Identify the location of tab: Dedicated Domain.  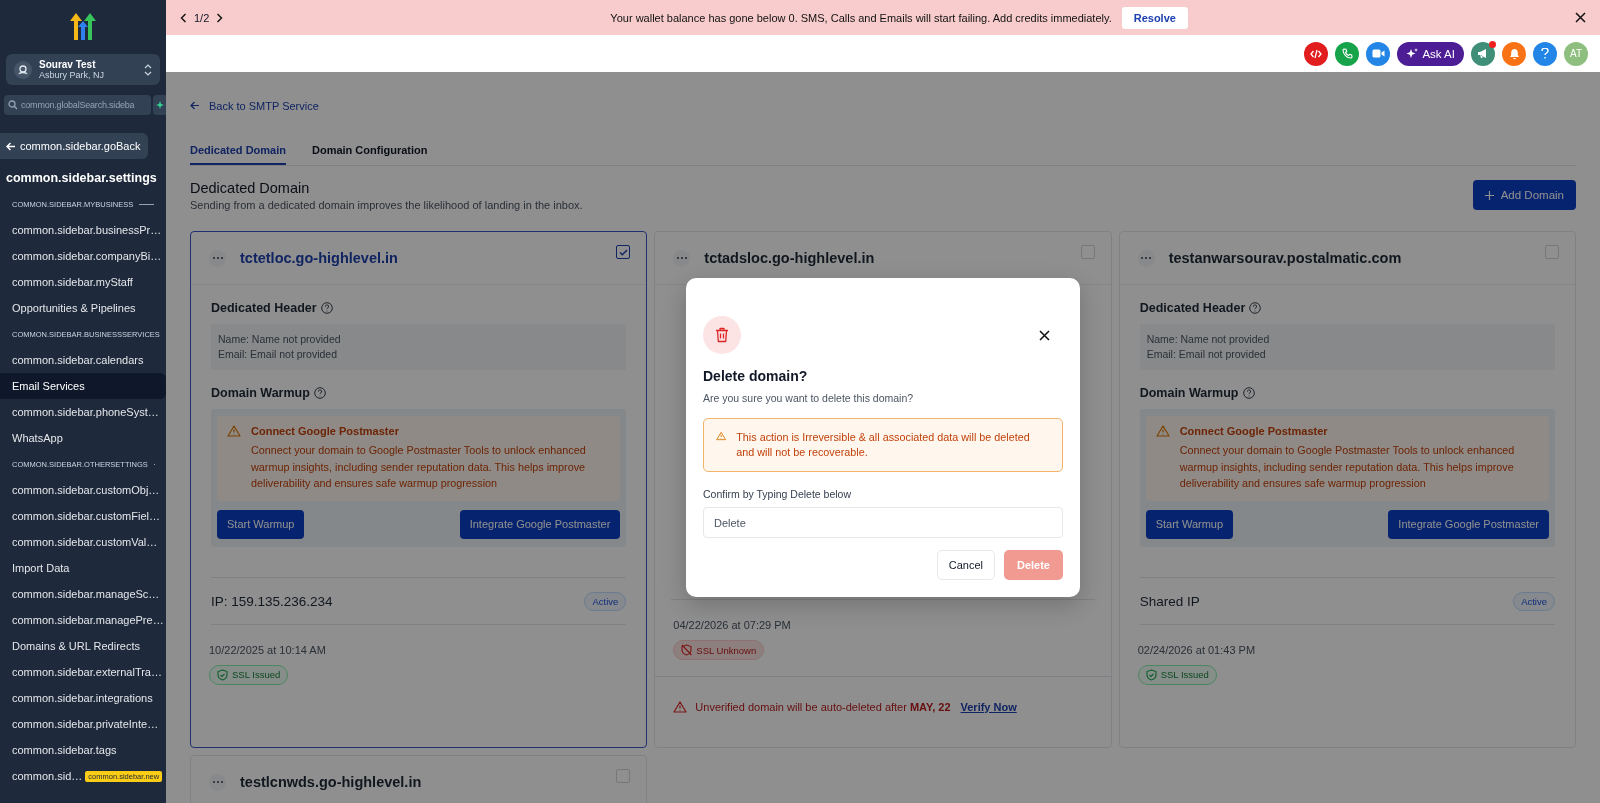
(238, 151).